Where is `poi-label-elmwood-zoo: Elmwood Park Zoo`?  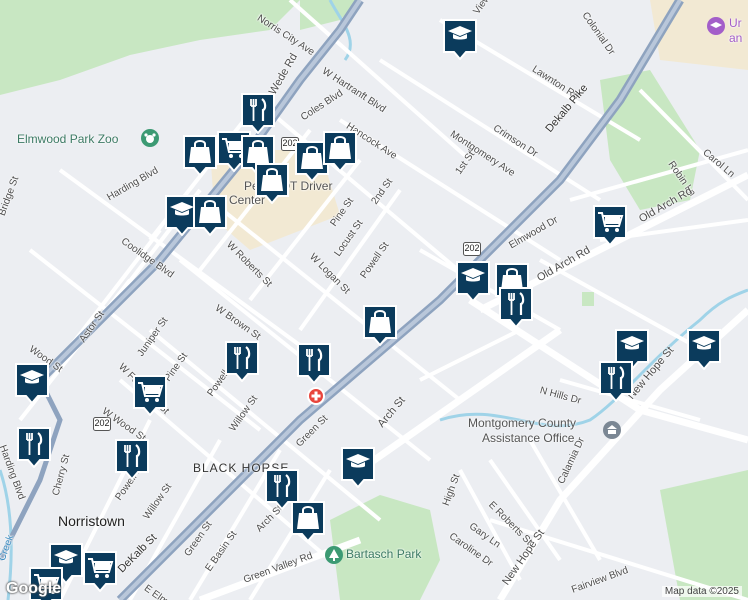
poi-label-elmwood-zoo: Elmwood Park Zoo is located at coordinates (67, 139).